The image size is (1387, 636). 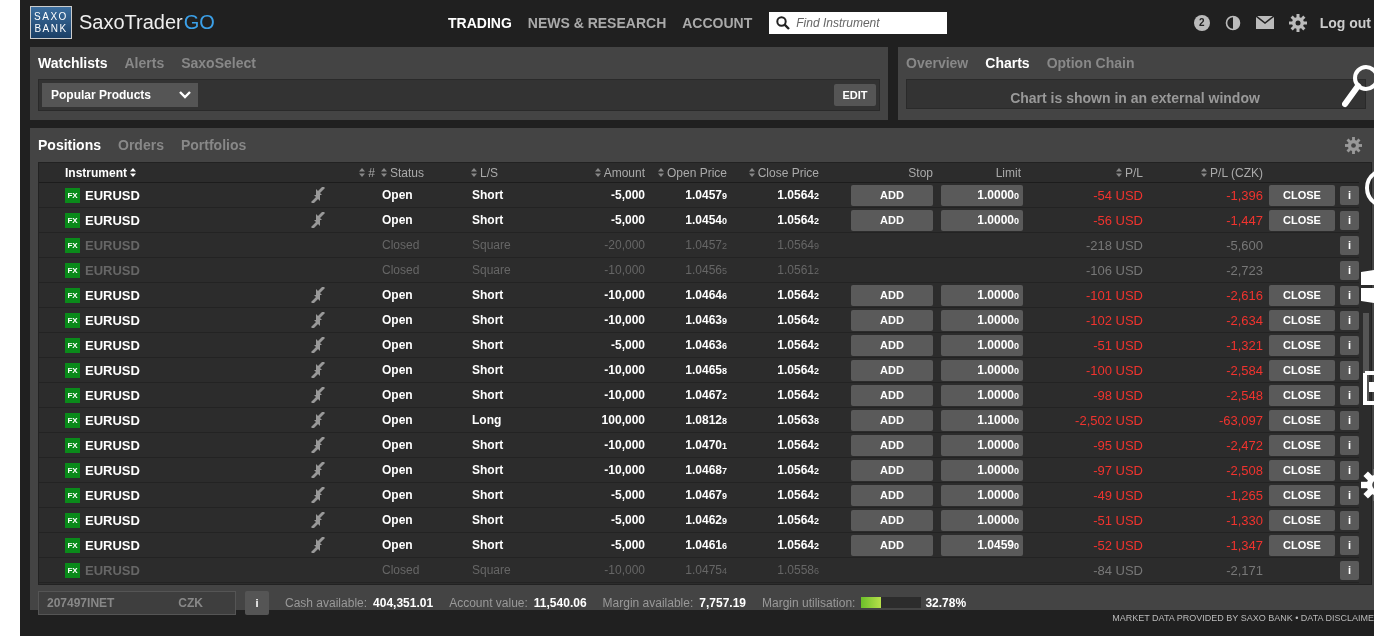 What do you see at coordinates (1201, 22) in the screenshot?
I see `notification-badge: 2` at bounding box center [1201, 22].